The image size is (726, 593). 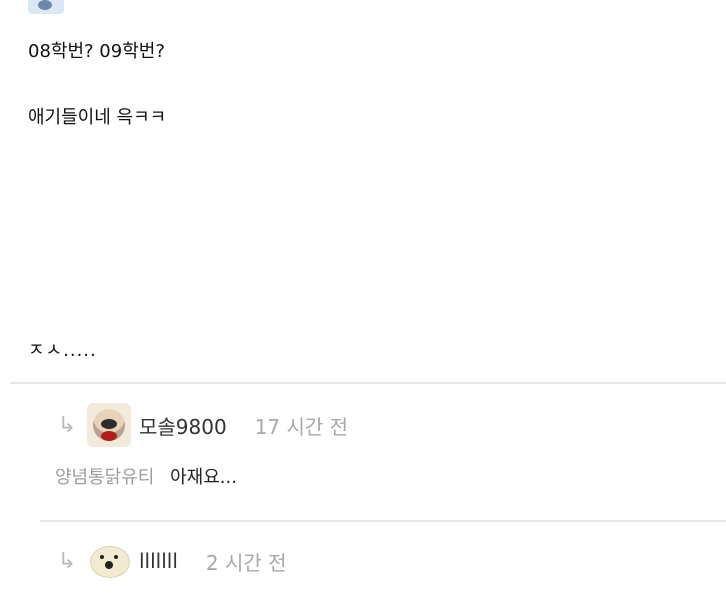 What do you see at coordinates (46, 7) in the screenshot?
I see `partial-avatar` at bounding box center [46, 7].